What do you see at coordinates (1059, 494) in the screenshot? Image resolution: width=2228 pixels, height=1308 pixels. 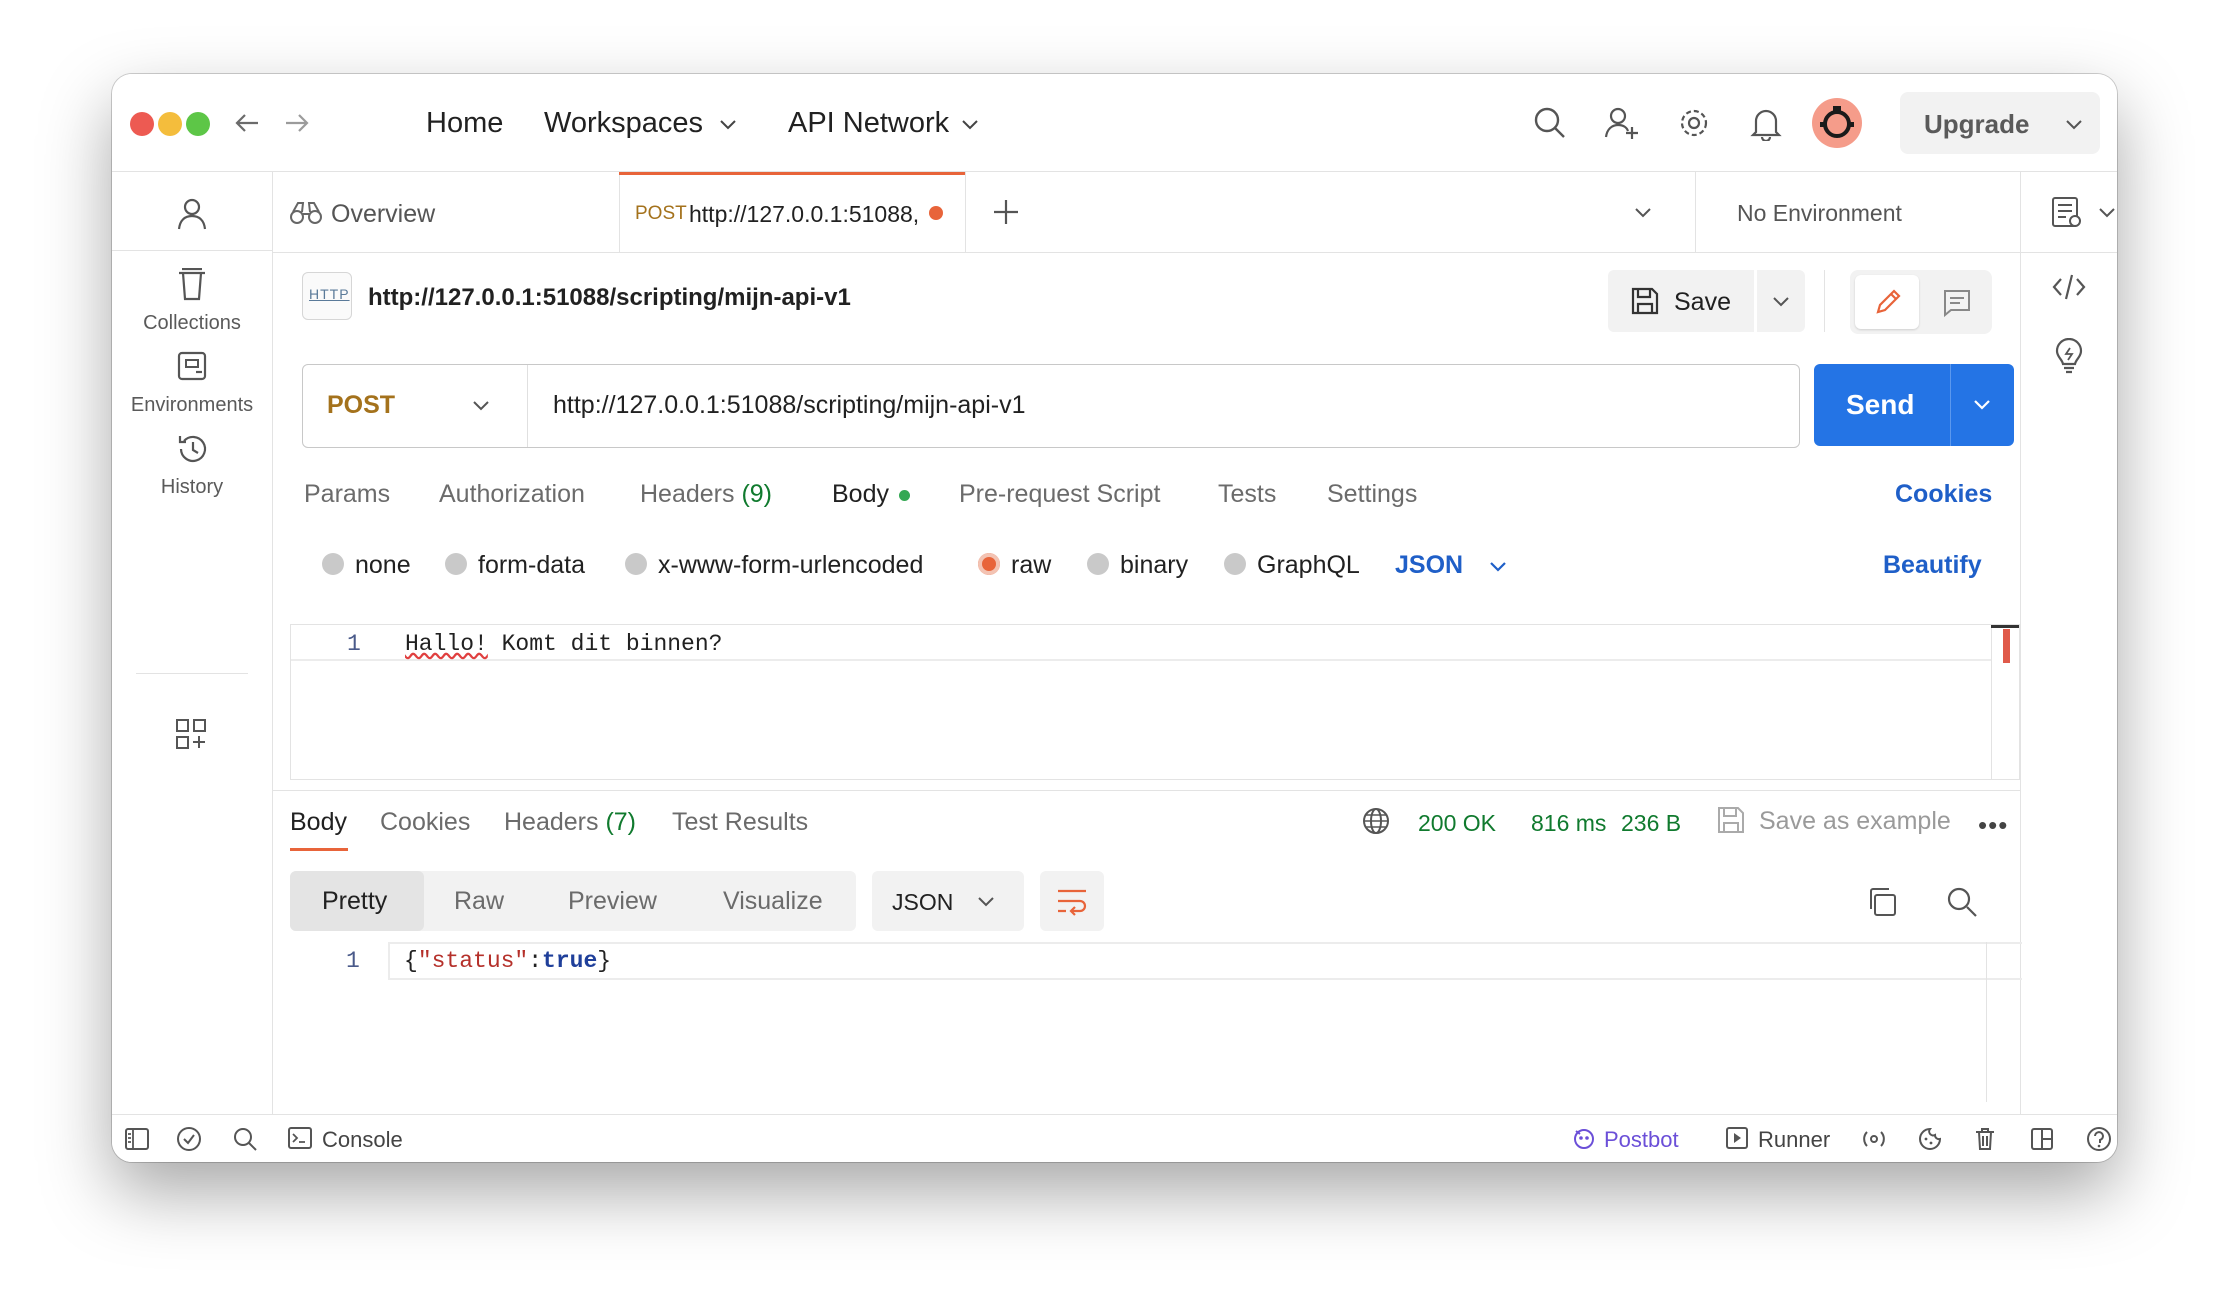 I see `tab-pre-request-script: Pre-request Script` at bounding box center [1059, 494].